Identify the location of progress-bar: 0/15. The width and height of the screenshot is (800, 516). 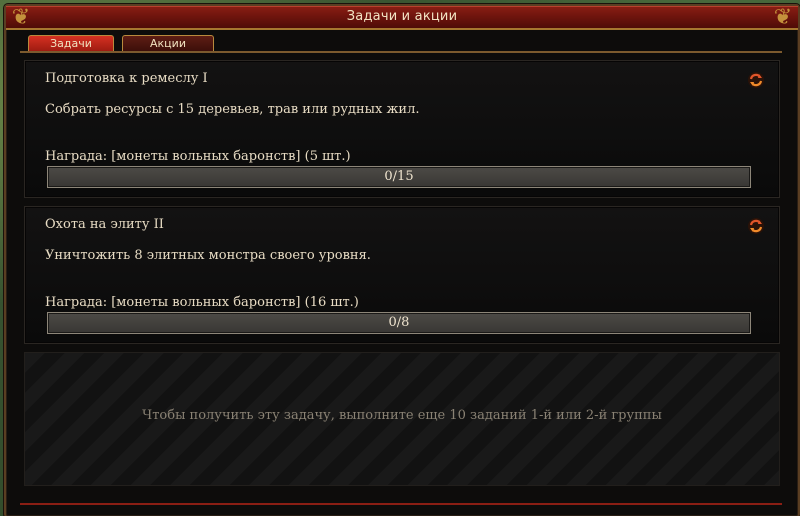
(399, 177).